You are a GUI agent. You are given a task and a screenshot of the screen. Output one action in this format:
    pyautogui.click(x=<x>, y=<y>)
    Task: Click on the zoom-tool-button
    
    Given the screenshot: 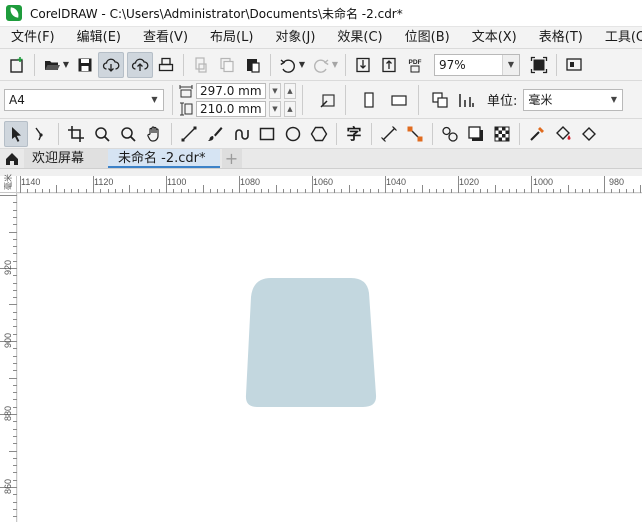 What is the action you would take?
    pyautogui.click(x=102, y=134)
    